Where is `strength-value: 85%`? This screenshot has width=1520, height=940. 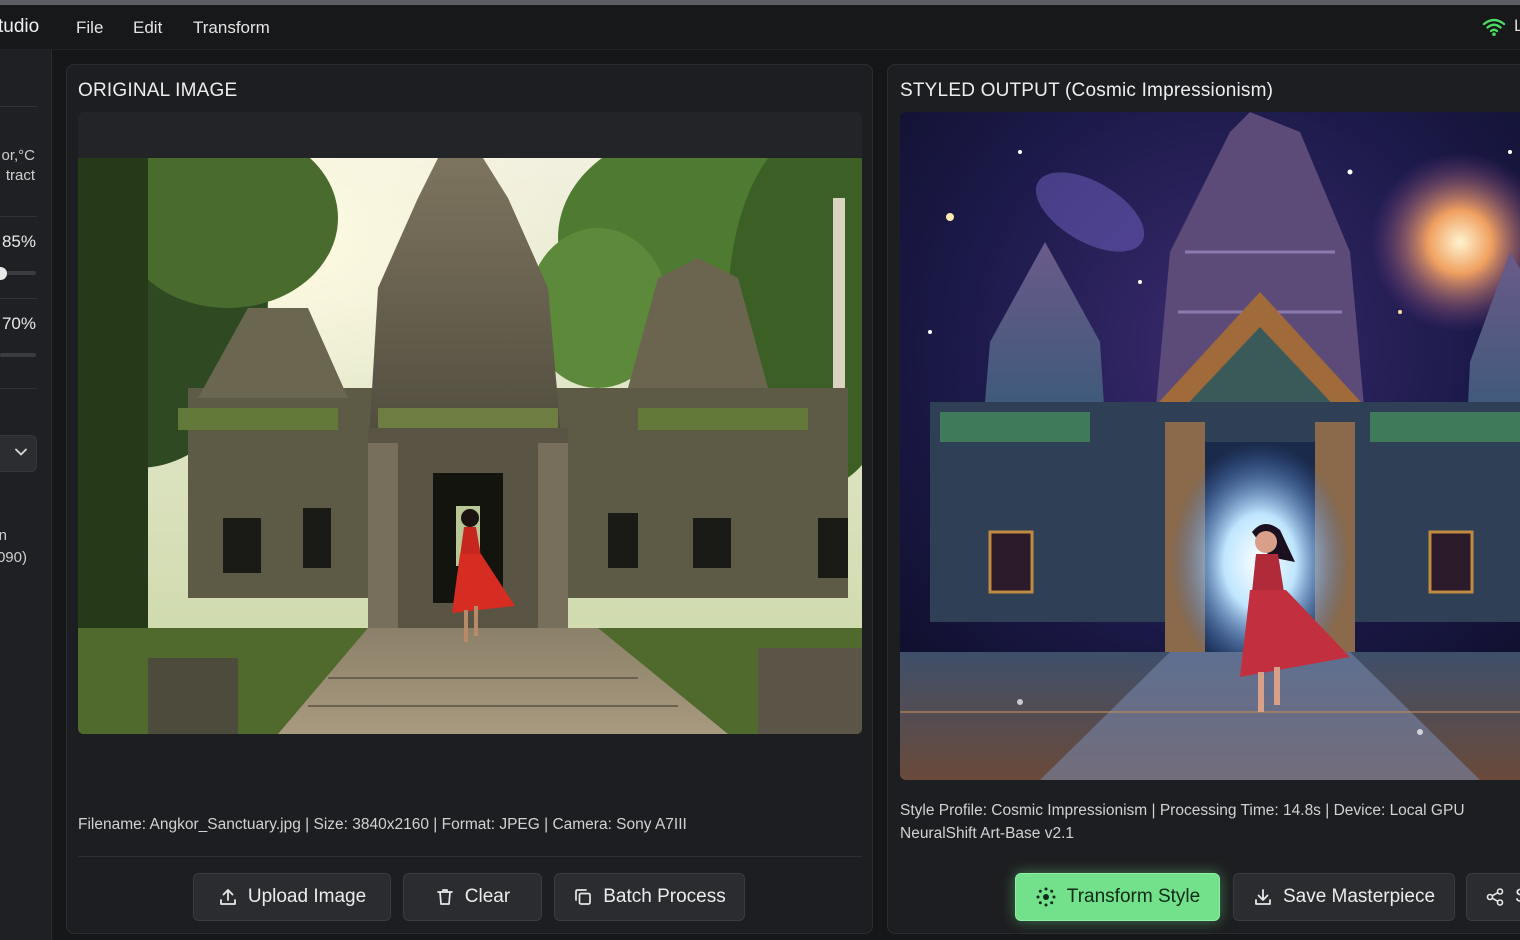 strength-value: 85% is located at coordinates (18, 241).